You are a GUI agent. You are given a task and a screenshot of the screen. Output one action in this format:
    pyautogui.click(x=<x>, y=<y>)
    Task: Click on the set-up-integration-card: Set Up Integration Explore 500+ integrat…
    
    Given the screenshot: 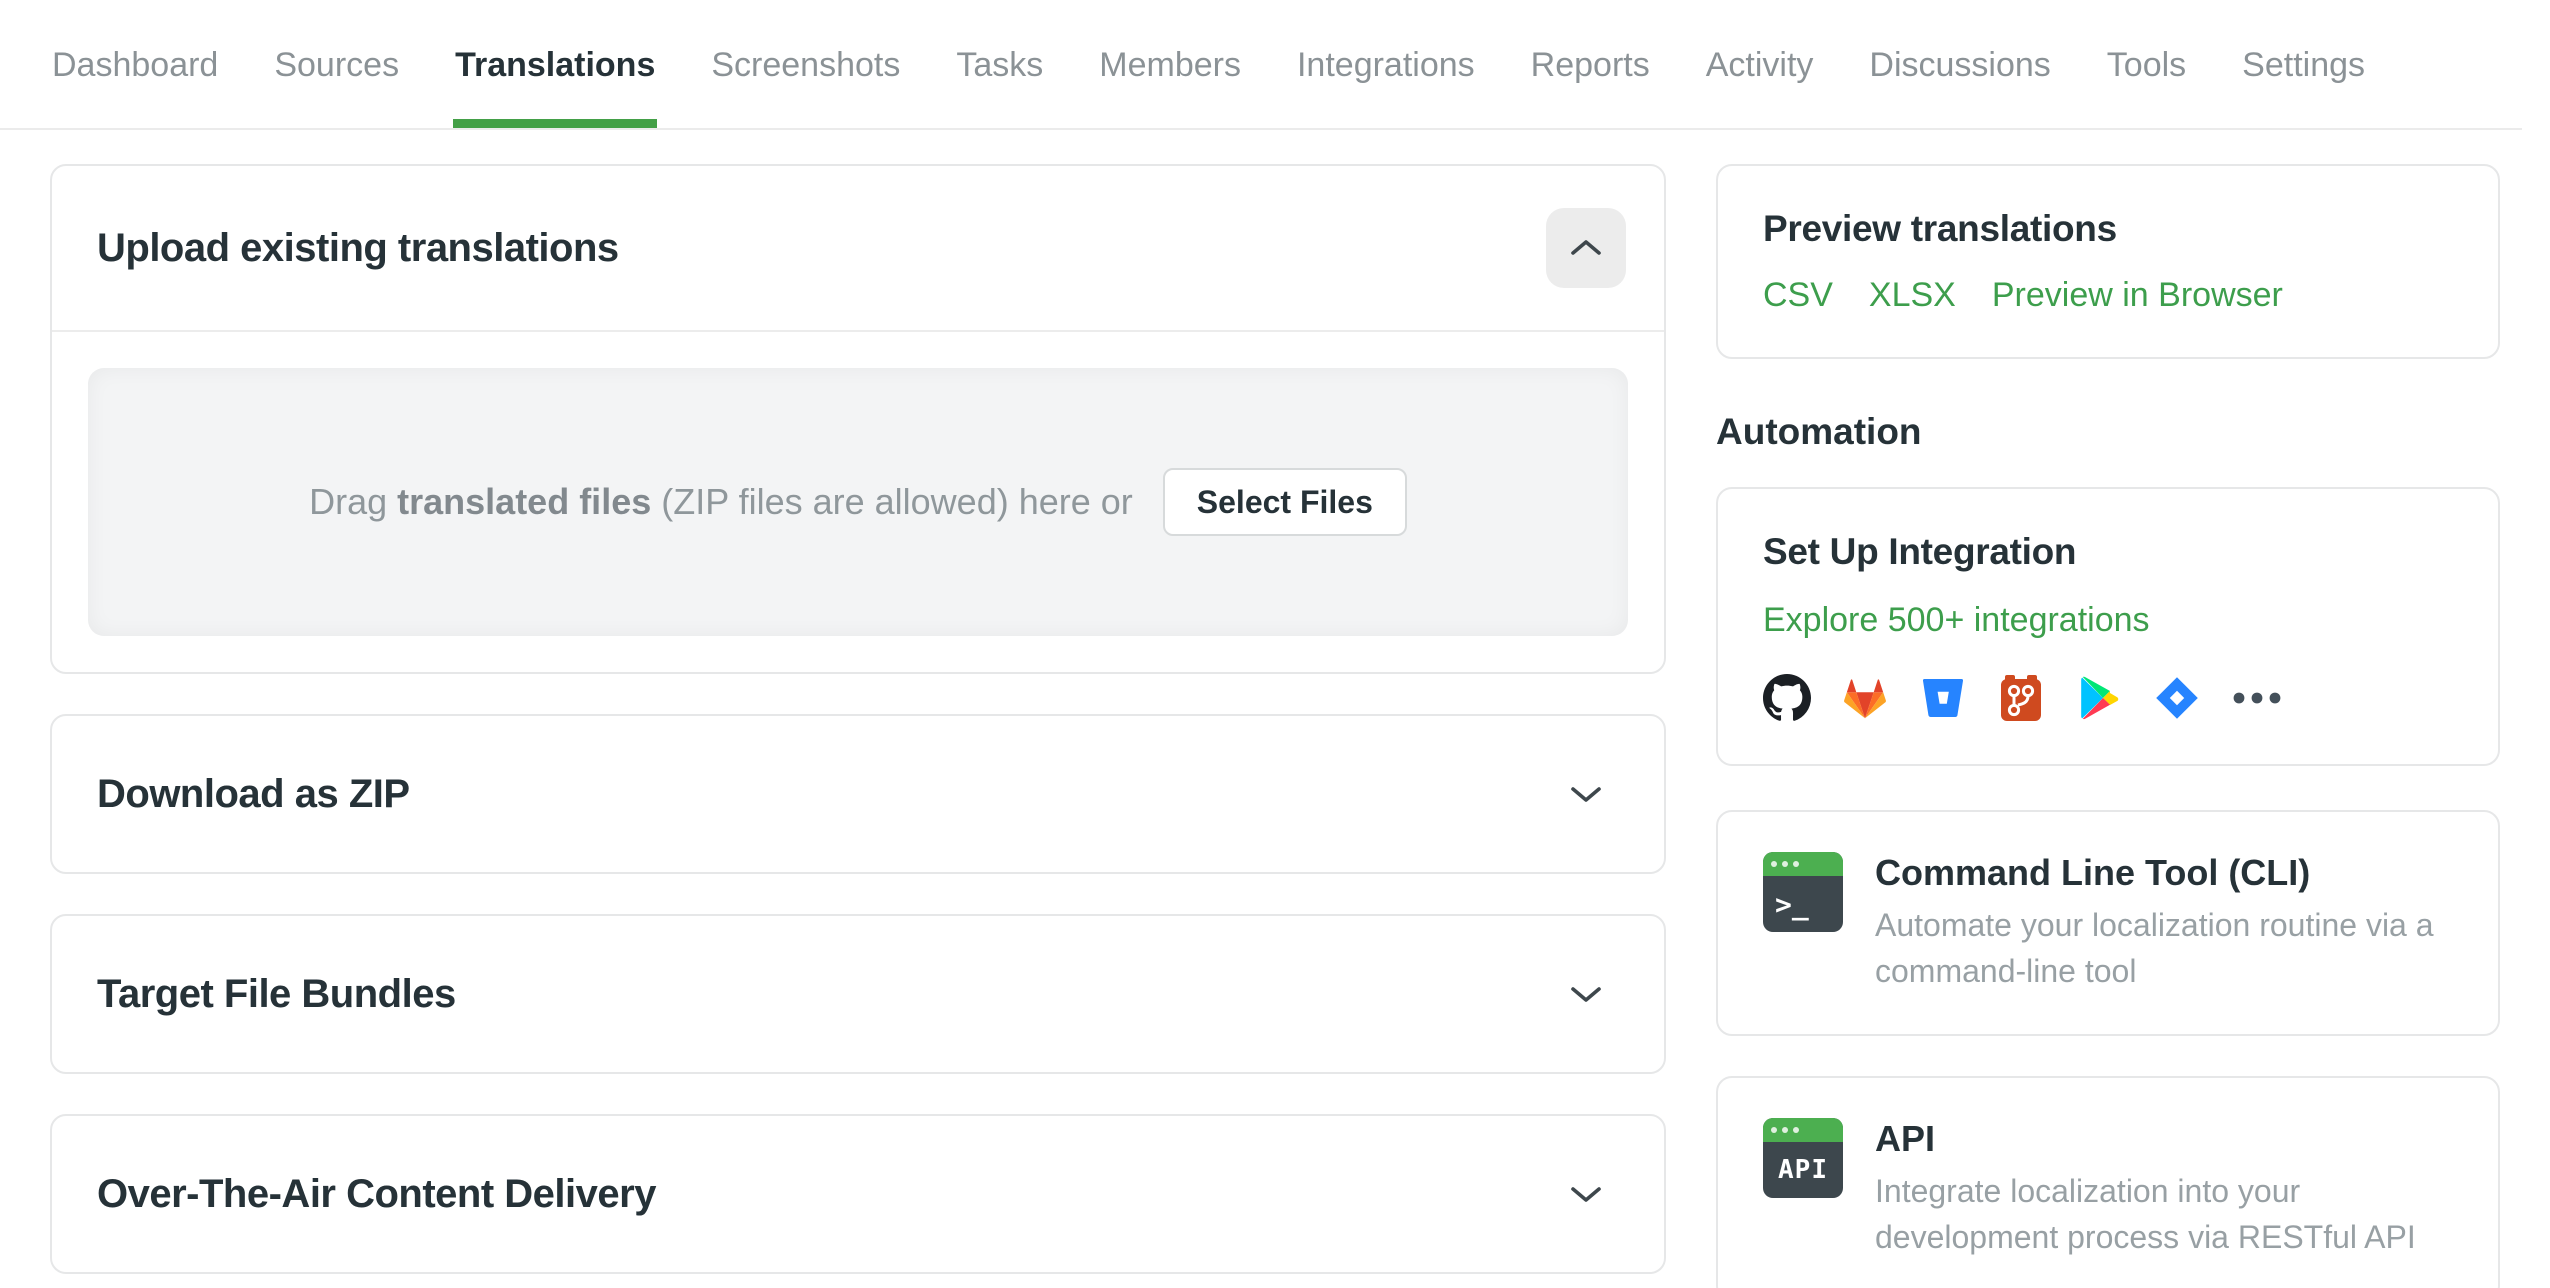 What is the action you would take?
    pyautogui.click(x=2108, y=626)
    